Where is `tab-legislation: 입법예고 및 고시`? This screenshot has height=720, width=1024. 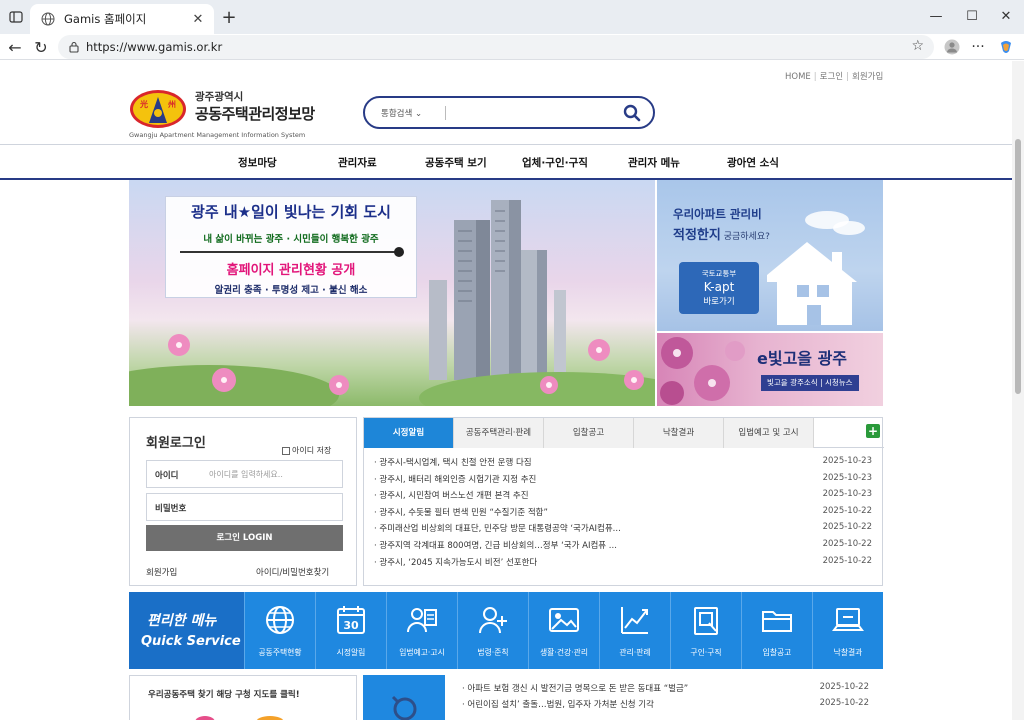 tab-legislation: 입법예고 및 고시 is located at coordinates (769, 433).